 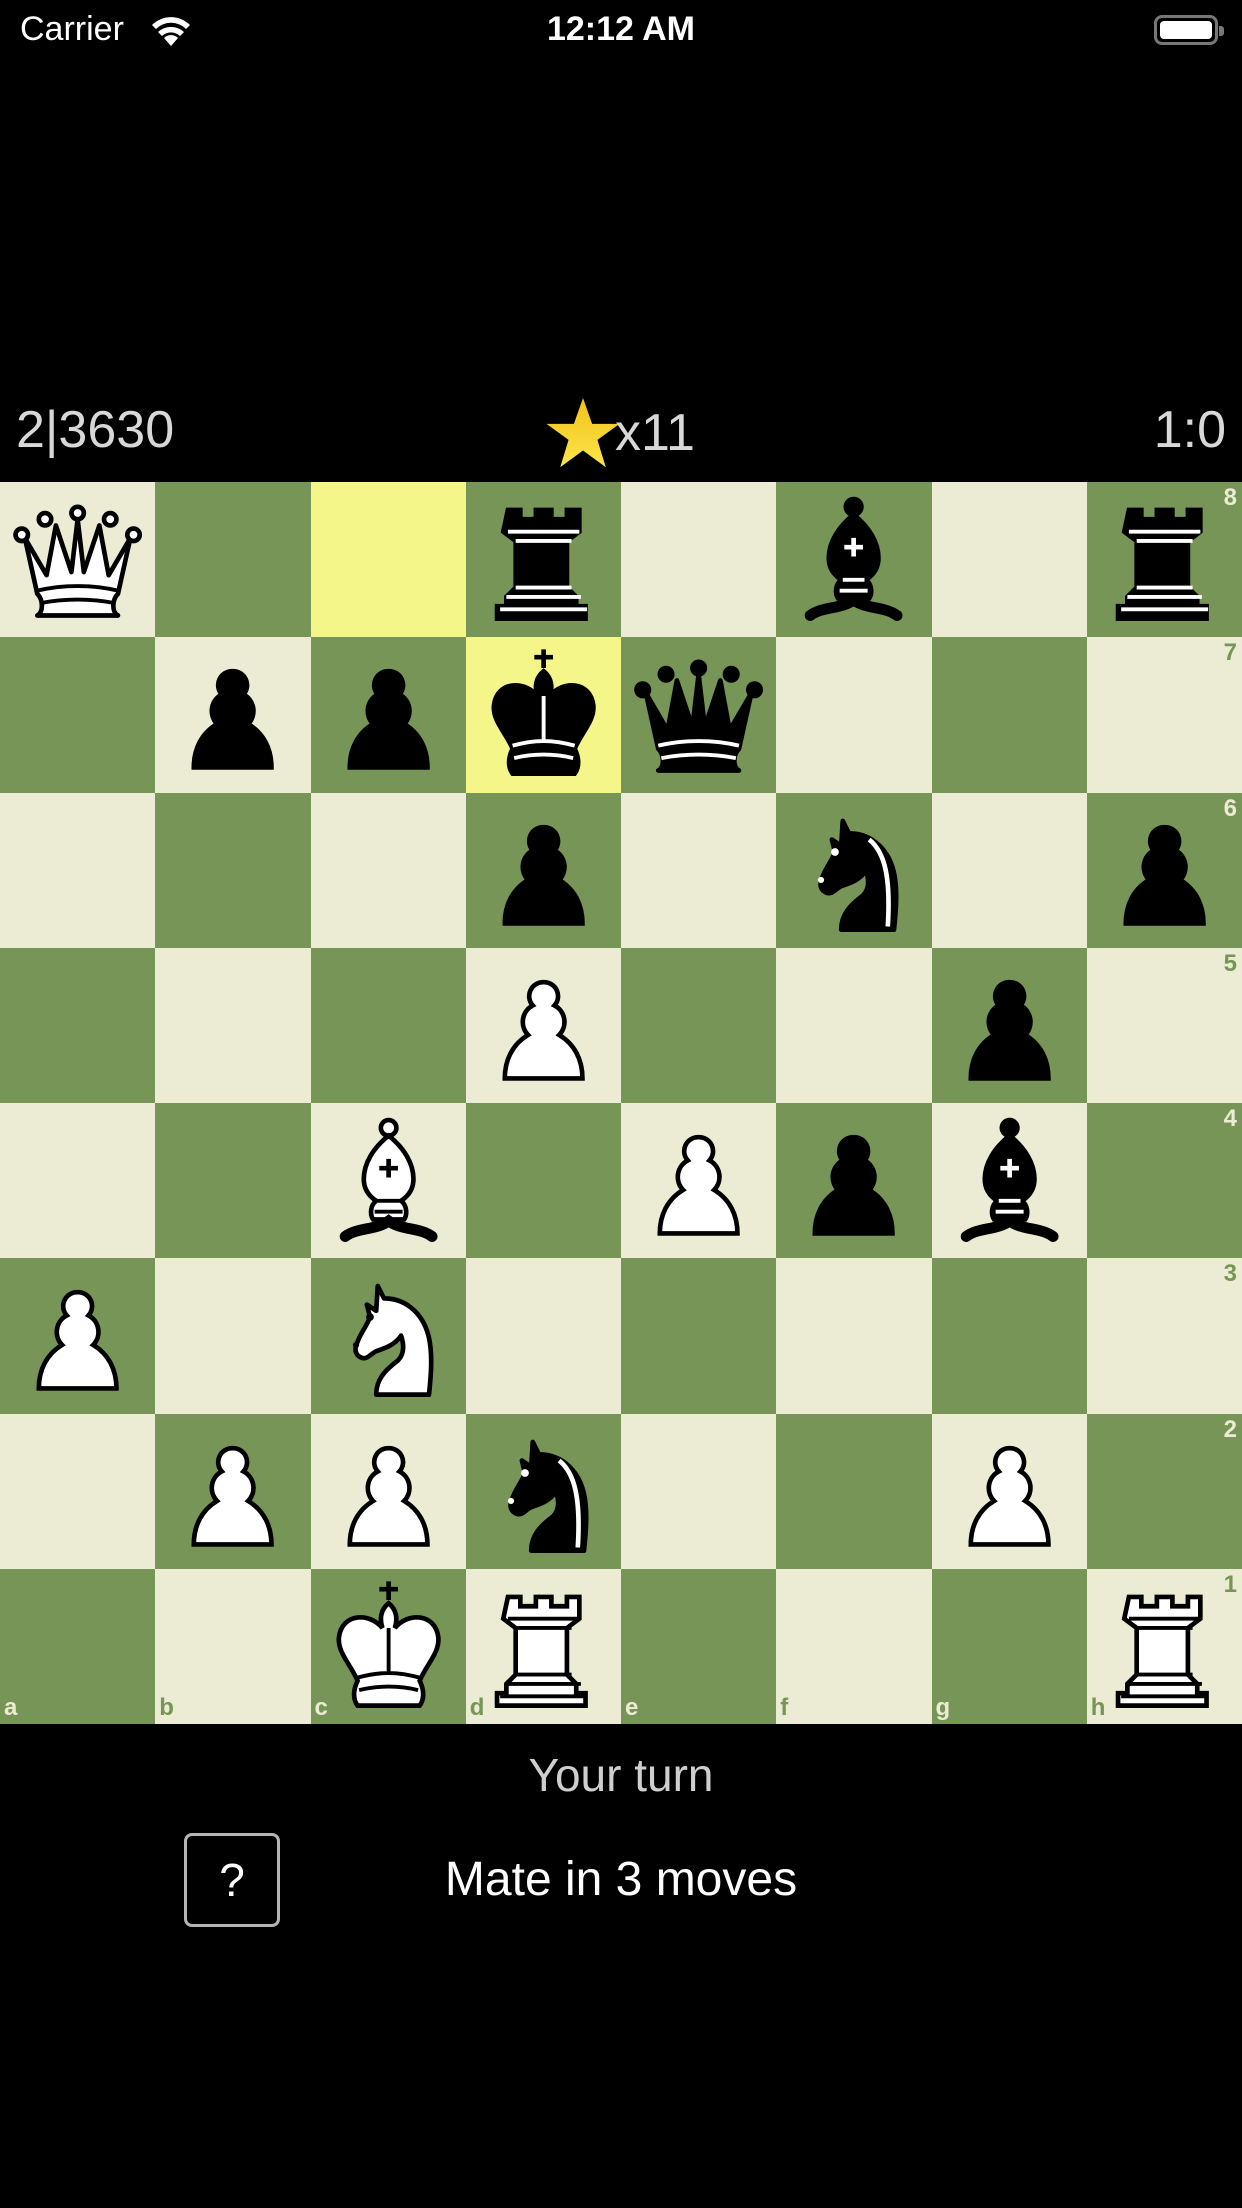 I want to click on square-d1: d, so click(x=543, y=1646).